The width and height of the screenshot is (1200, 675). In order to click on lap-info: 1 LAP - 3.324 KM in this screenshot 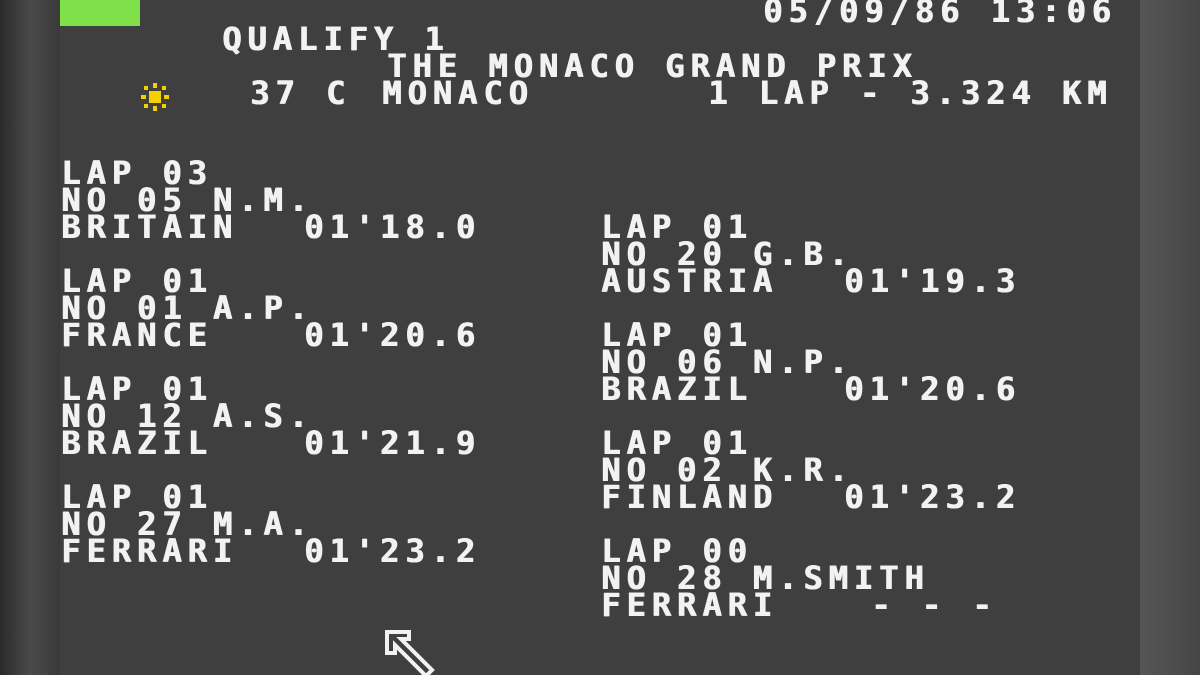, I will do `click(910, 93)`.